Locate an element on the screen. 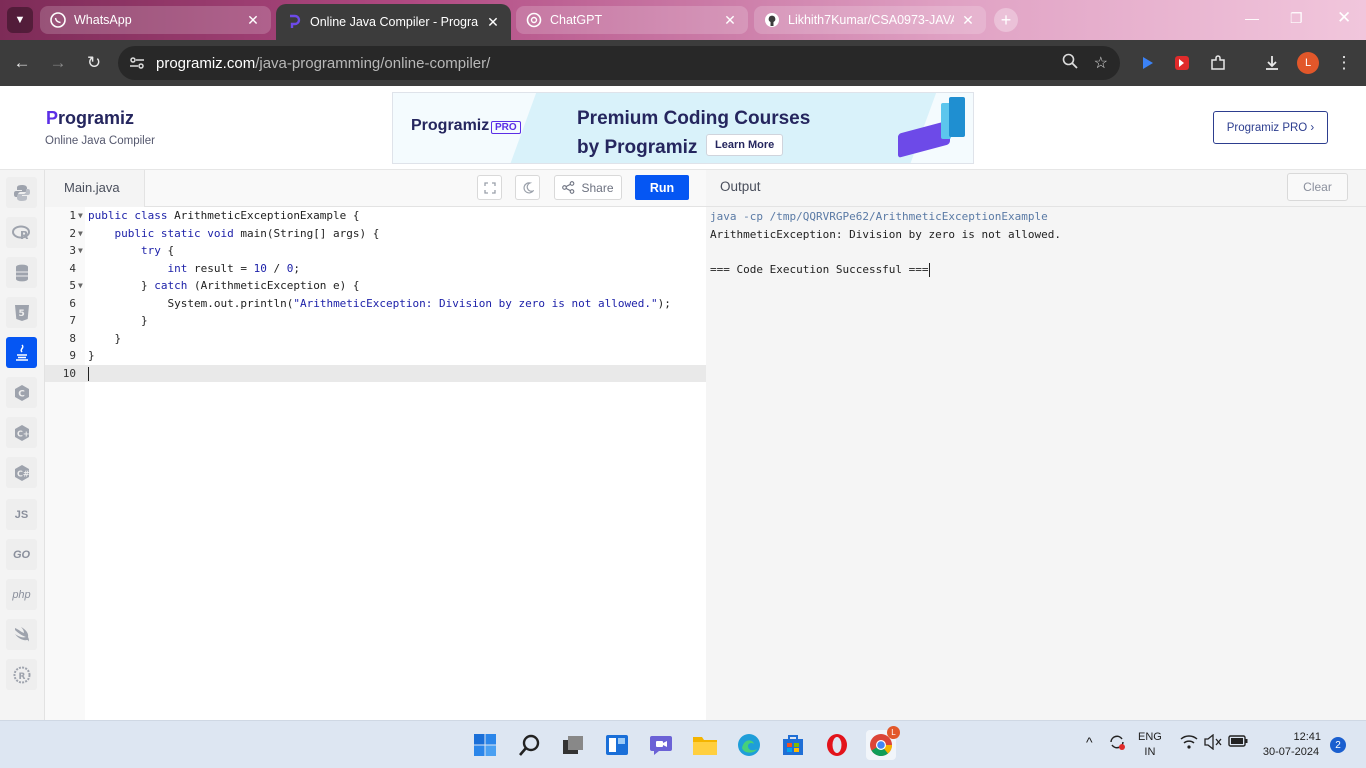 The width and height of the screenshot is (1366, 768). zoom-icon is located at coordinates (1070, 63).